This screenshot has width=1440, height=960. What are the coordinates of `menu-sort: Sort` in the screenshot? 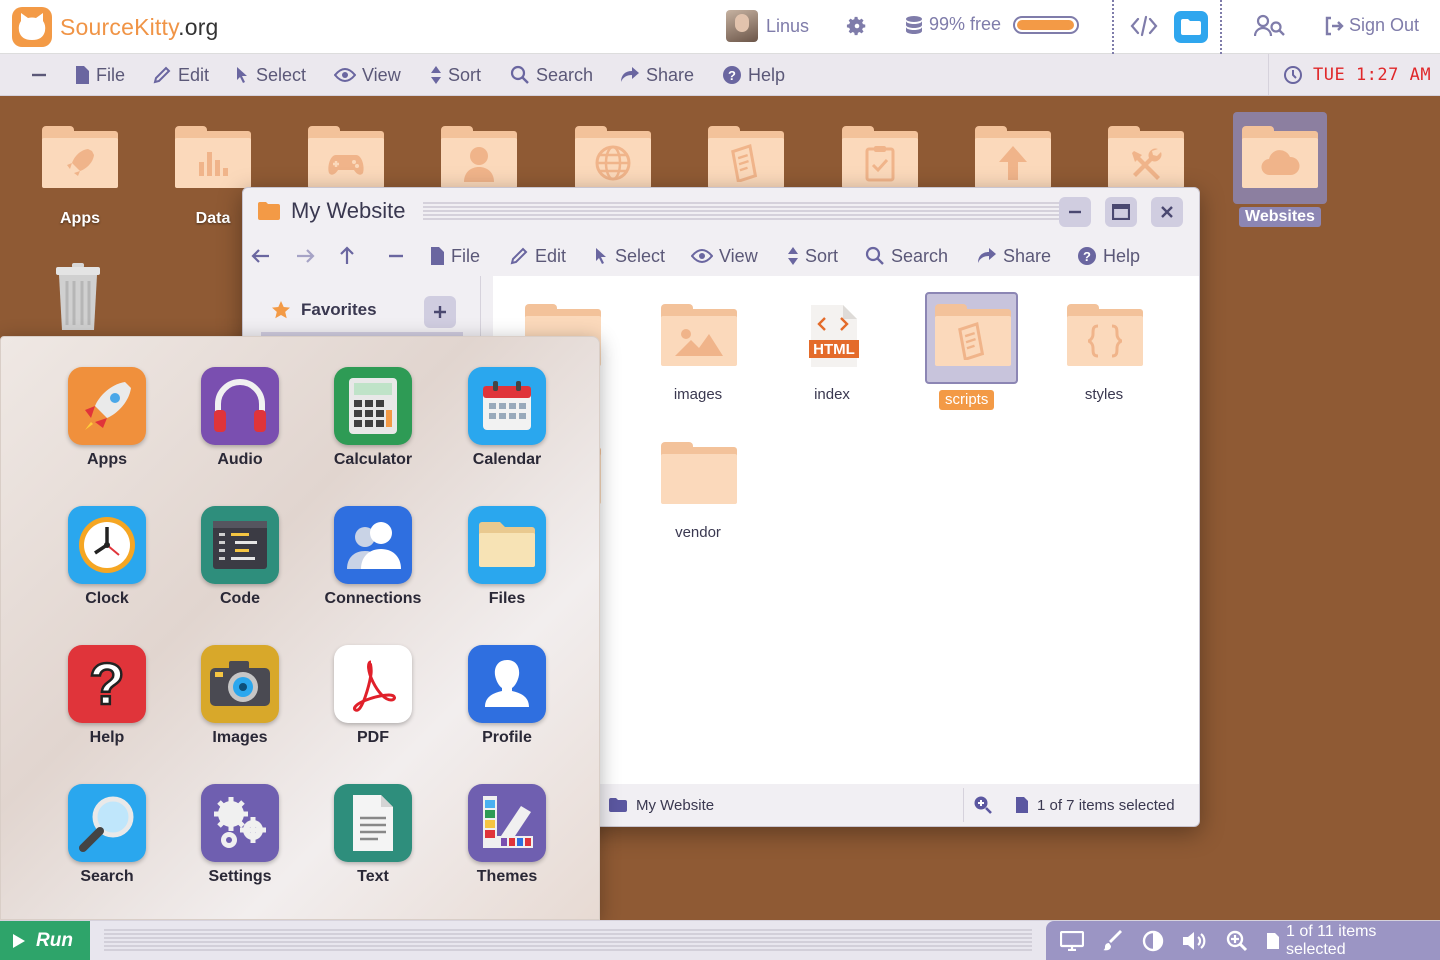 It's located at (455, 75).